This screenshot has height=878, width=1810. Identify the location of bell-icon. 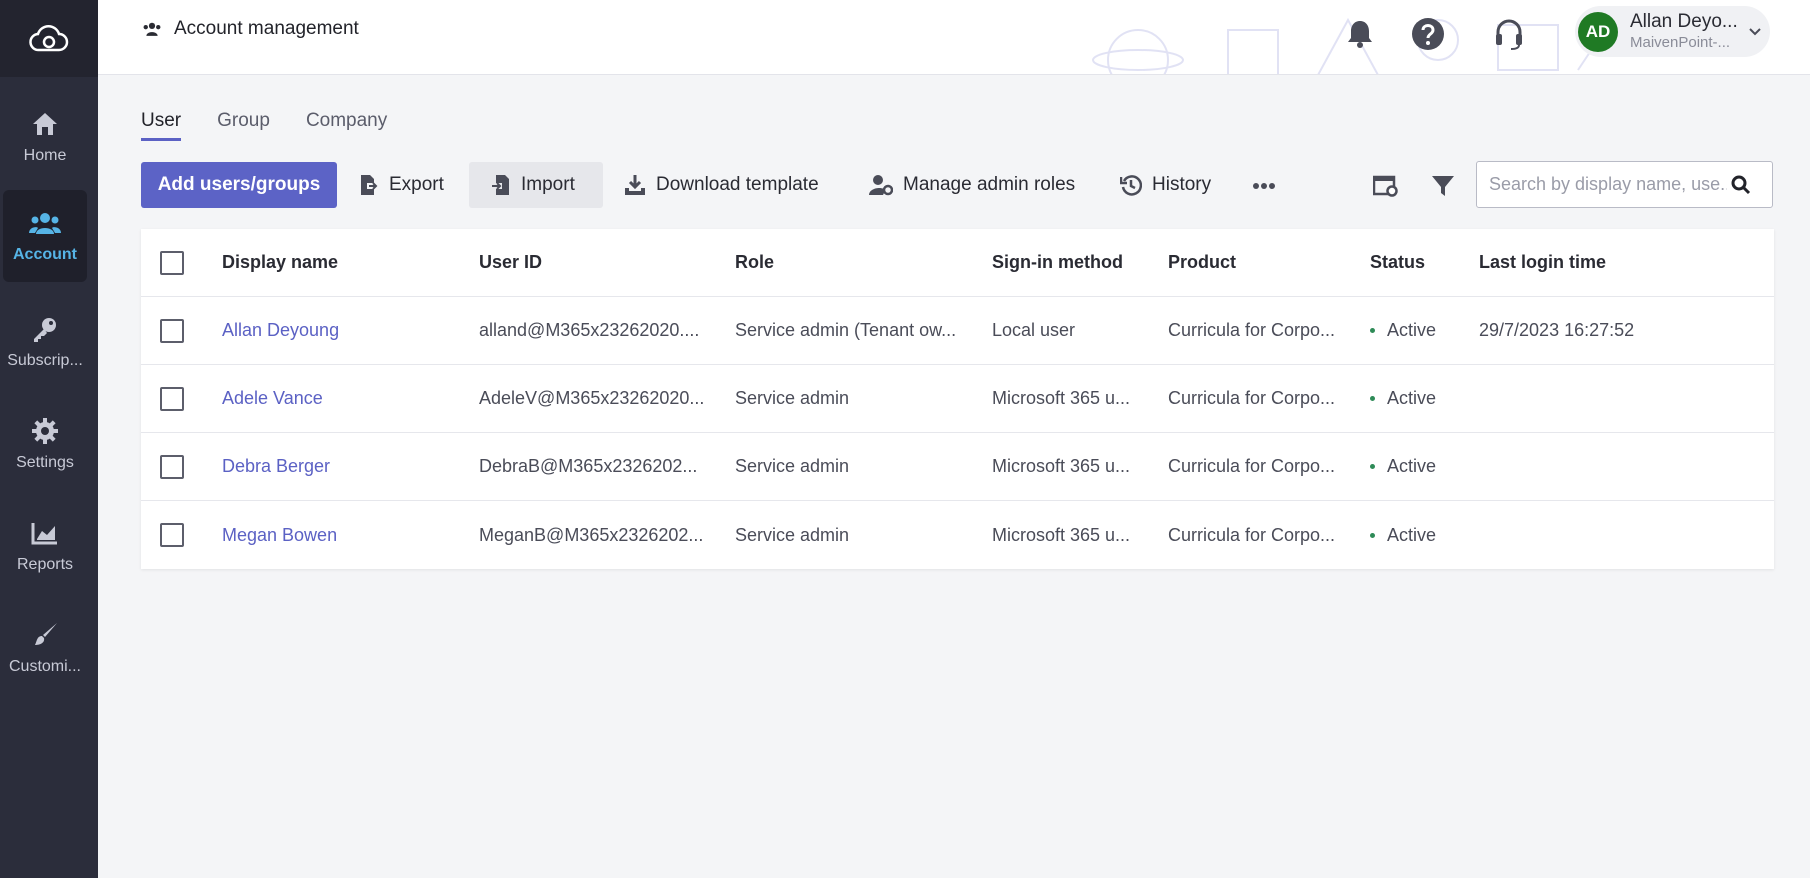
(1360, 34).